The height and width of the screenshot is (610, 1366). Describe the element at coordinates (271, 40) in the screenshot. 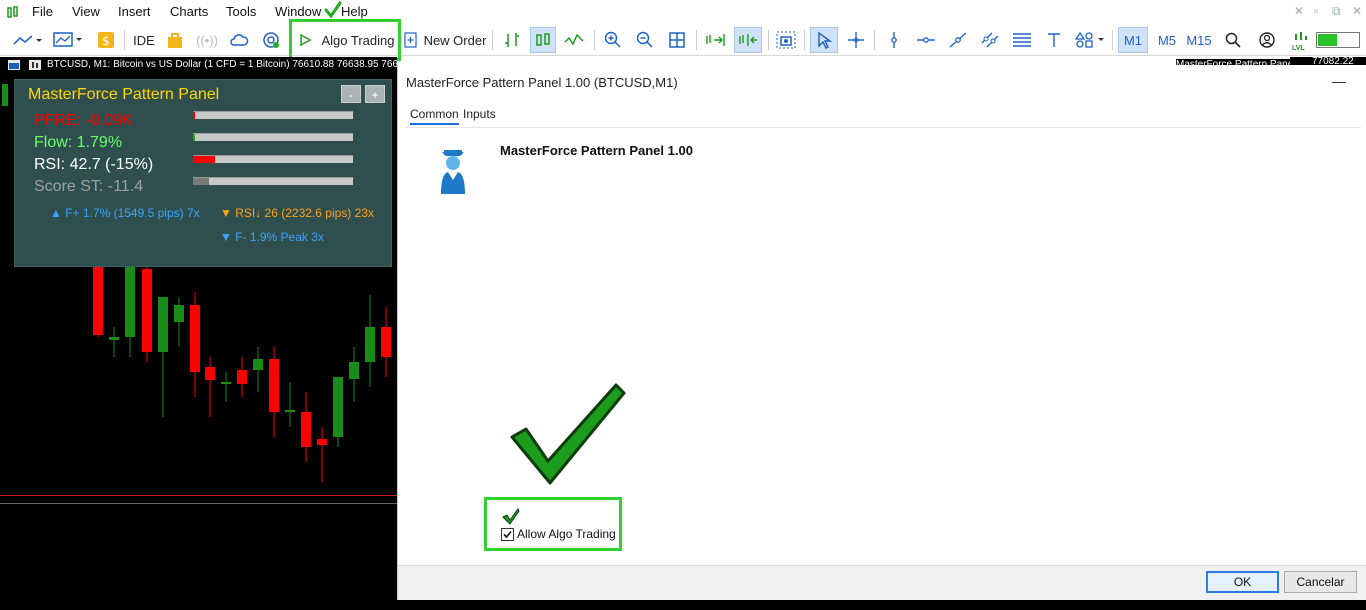

I see `vps-icon` at that location.